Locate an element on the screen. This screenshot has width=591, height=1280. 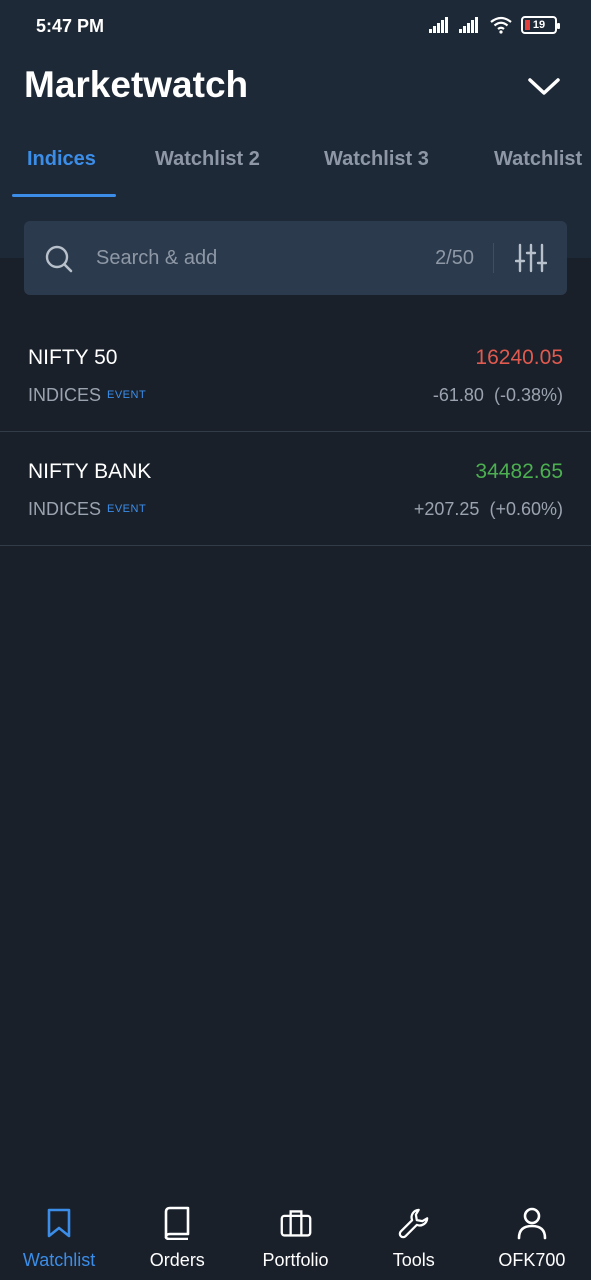
nav-orders: Orders is located at coordinates (177, 1236).